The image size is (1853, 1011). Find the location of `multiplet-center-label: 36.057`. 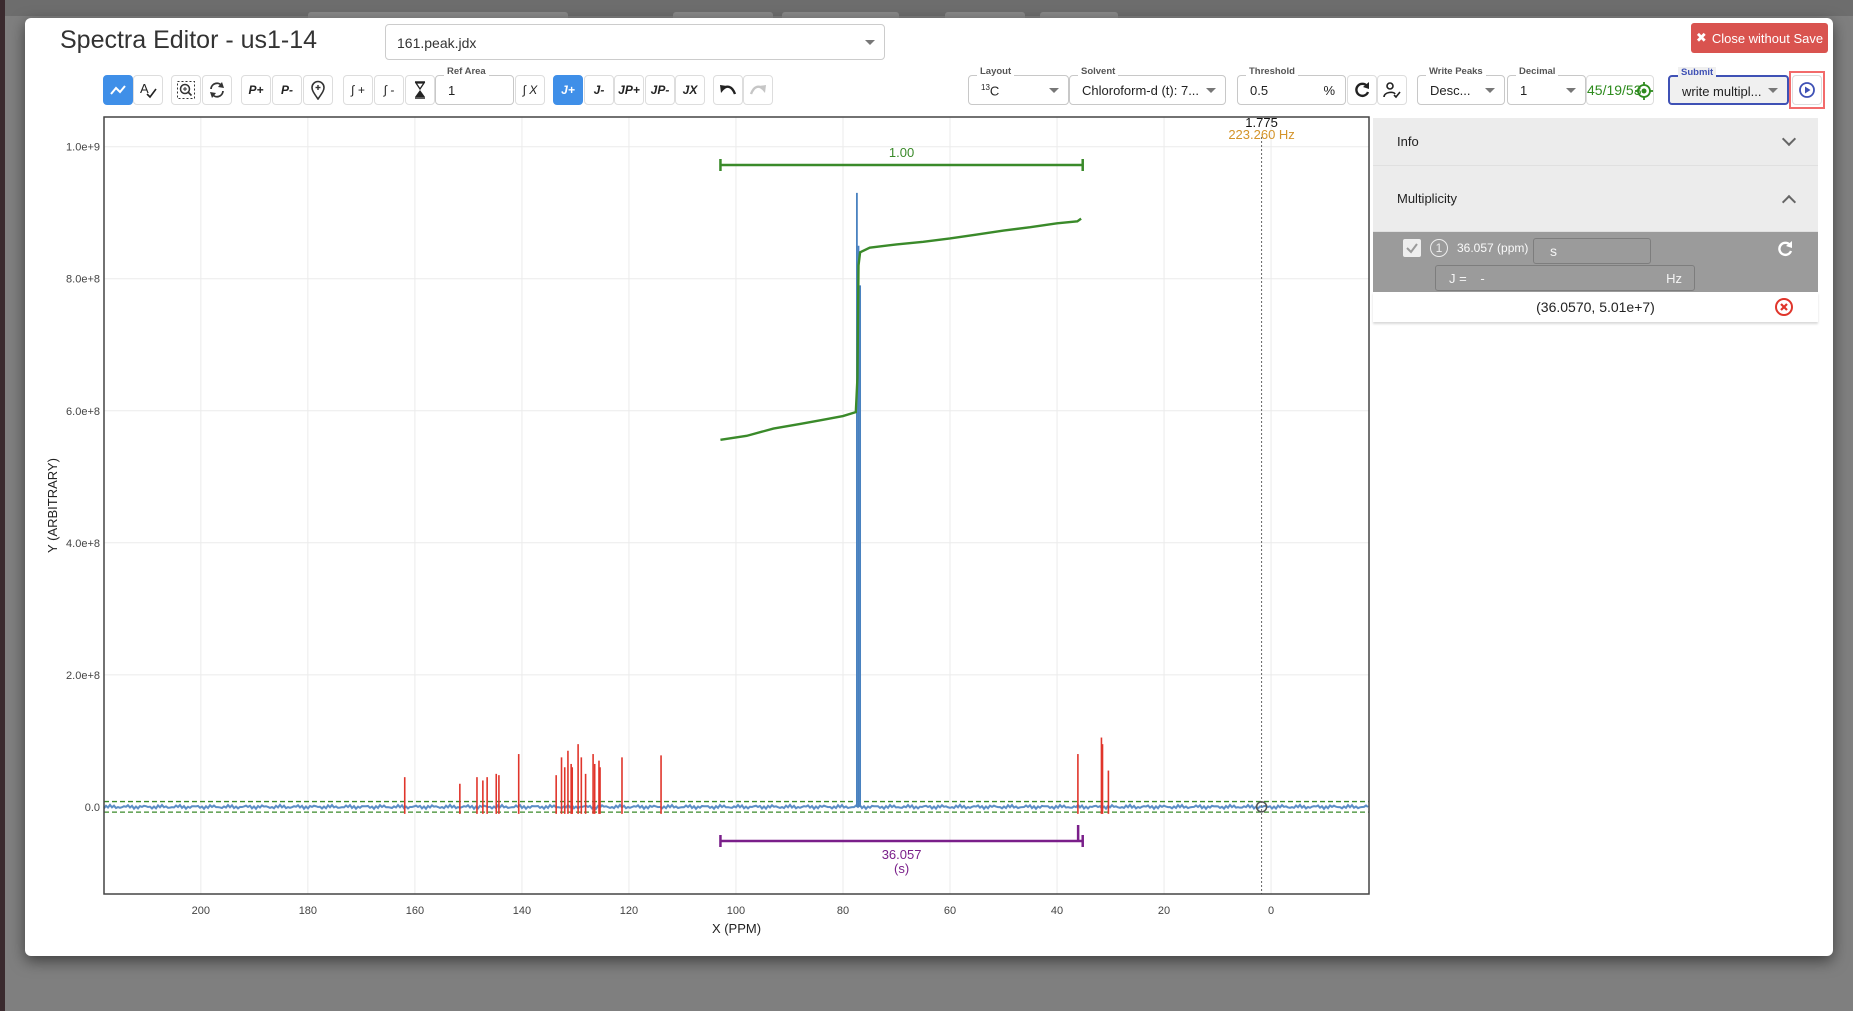

multiplet-center-label: 36.057 is located at coordinates (902, 854).